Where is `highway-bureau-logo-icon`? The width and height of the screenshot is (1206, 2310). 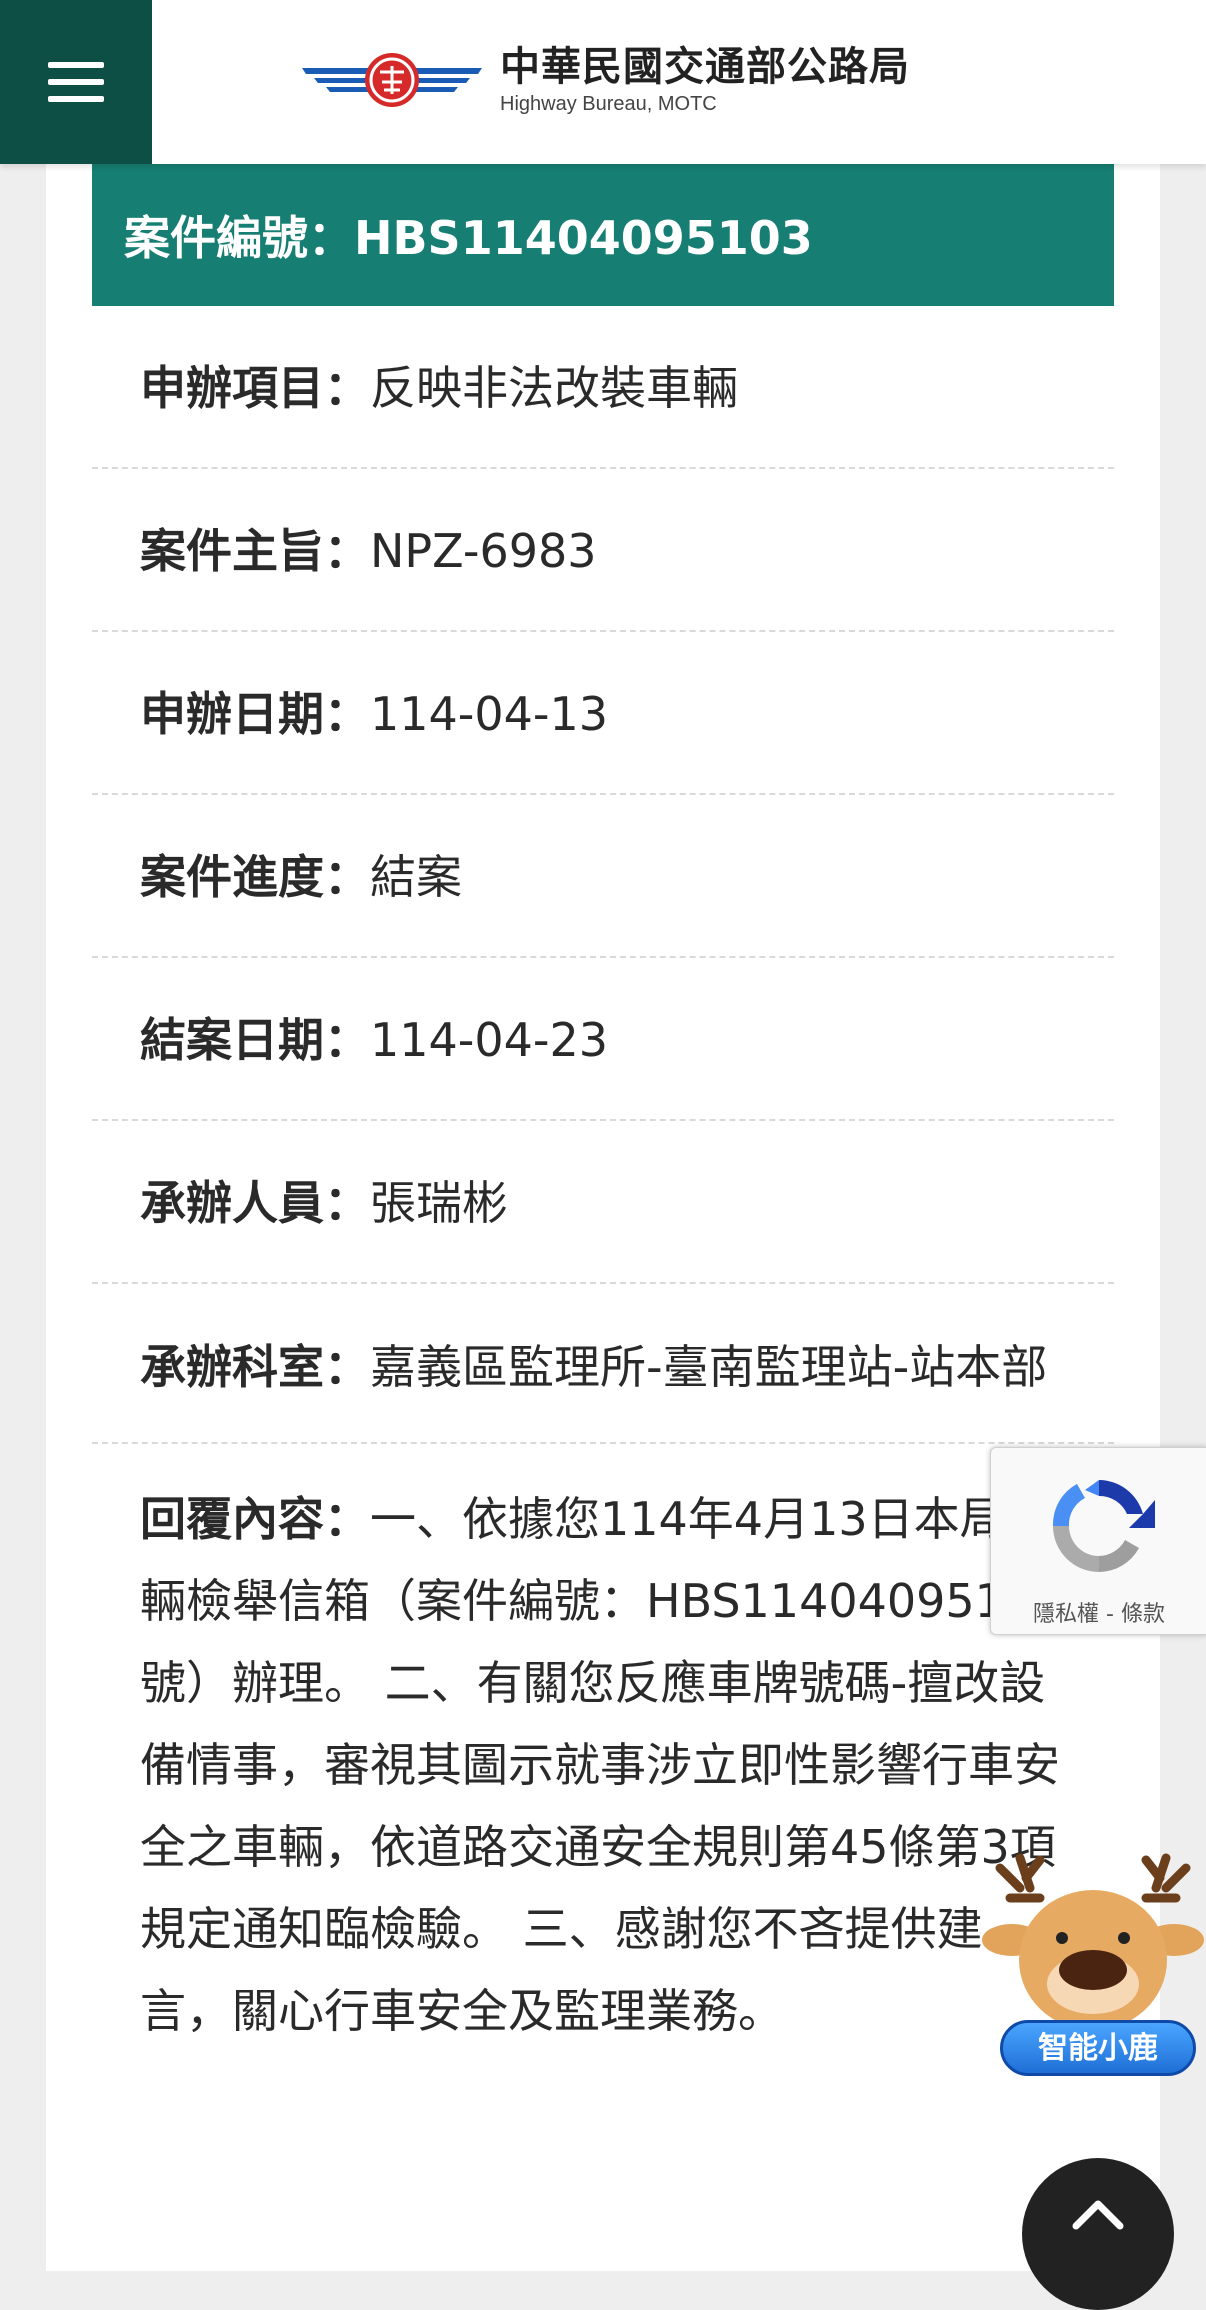 highway-bureau-logo-icon is located at coordinates (392, 80).